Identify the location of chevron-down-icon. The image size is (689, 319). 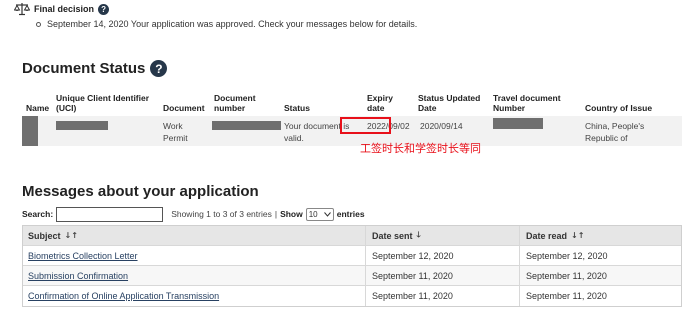
(327, 214).